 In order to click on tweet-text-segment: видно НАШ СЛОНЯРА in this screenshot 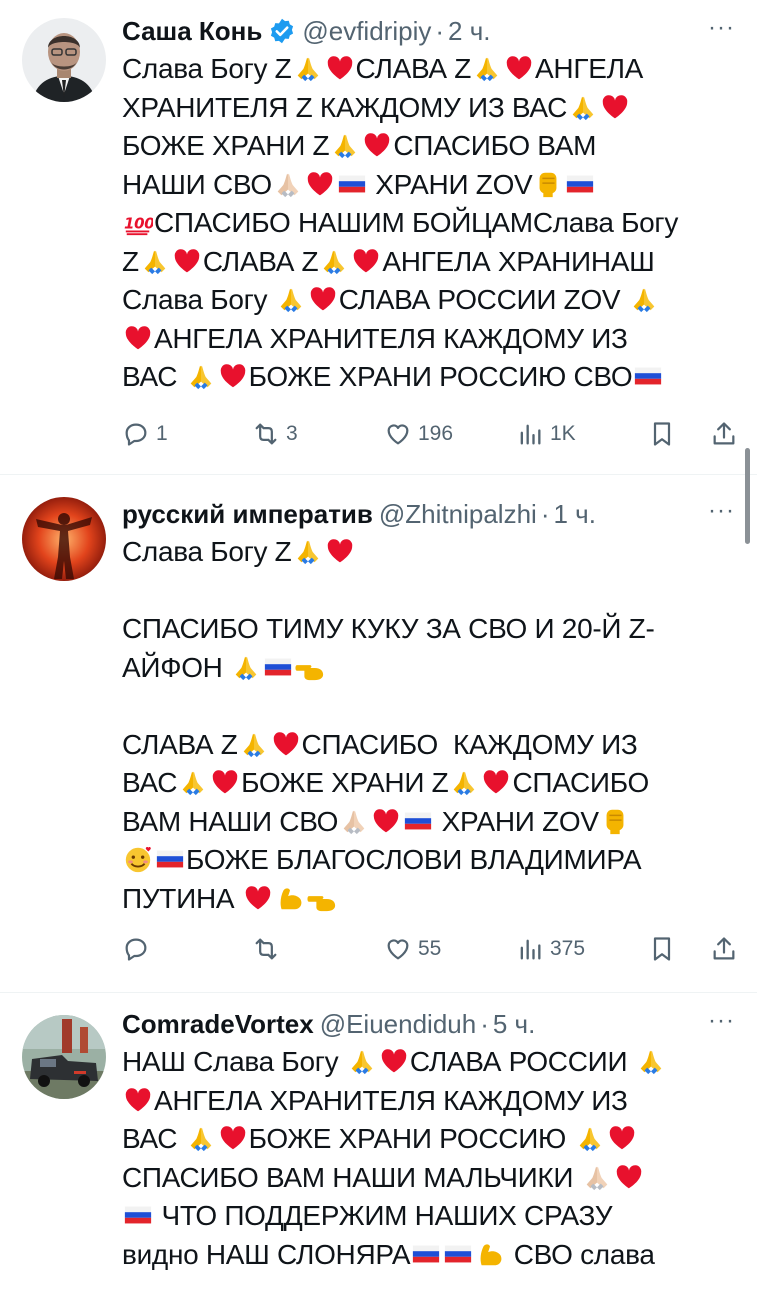, I will do `click(266, 1254)`.